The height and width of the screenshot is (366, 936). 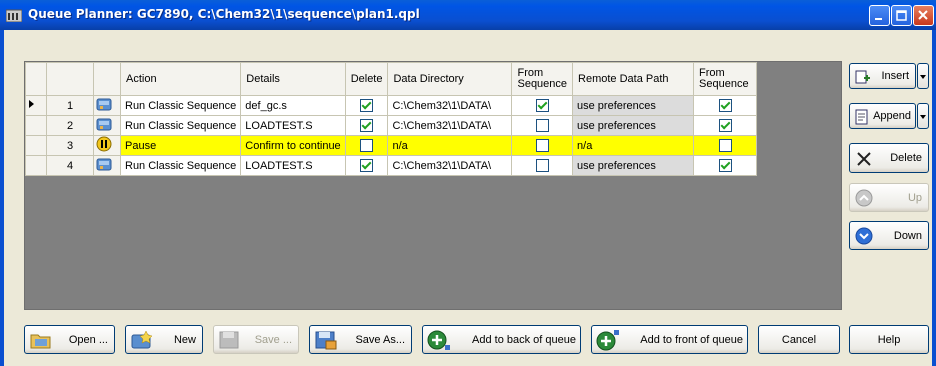 What do you see at coordinates (934, 198) in the screenshot?
I see `window-frame-right` at bounding box center [934, 198].